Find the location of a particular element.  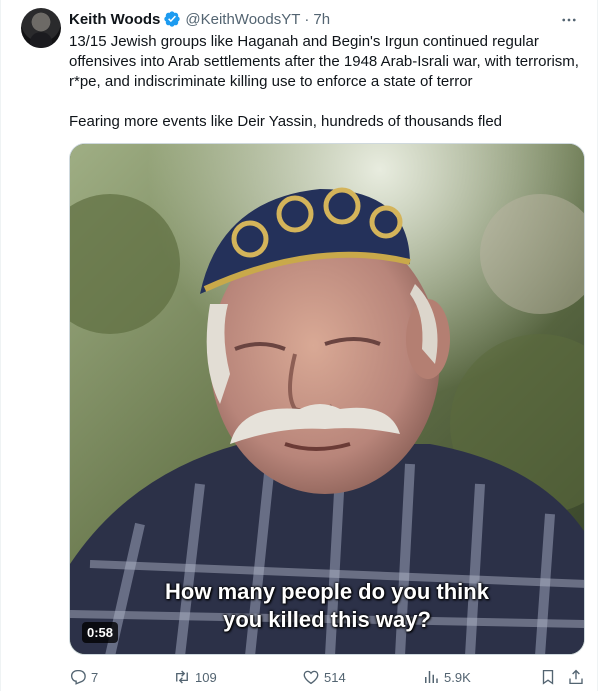

repost-button: 109 is located at coordinates (195, 677).